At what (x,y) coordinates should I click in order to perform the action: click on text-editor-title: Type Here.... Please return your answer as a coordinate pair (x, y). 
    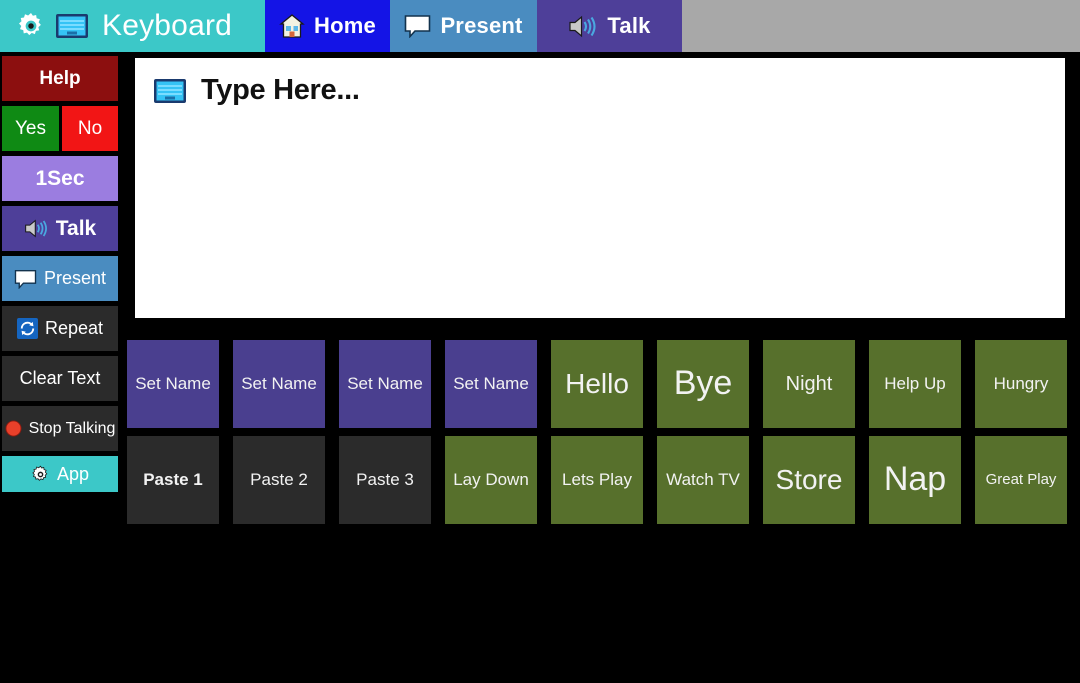
    Looking at the image, I should click on (280, 90).